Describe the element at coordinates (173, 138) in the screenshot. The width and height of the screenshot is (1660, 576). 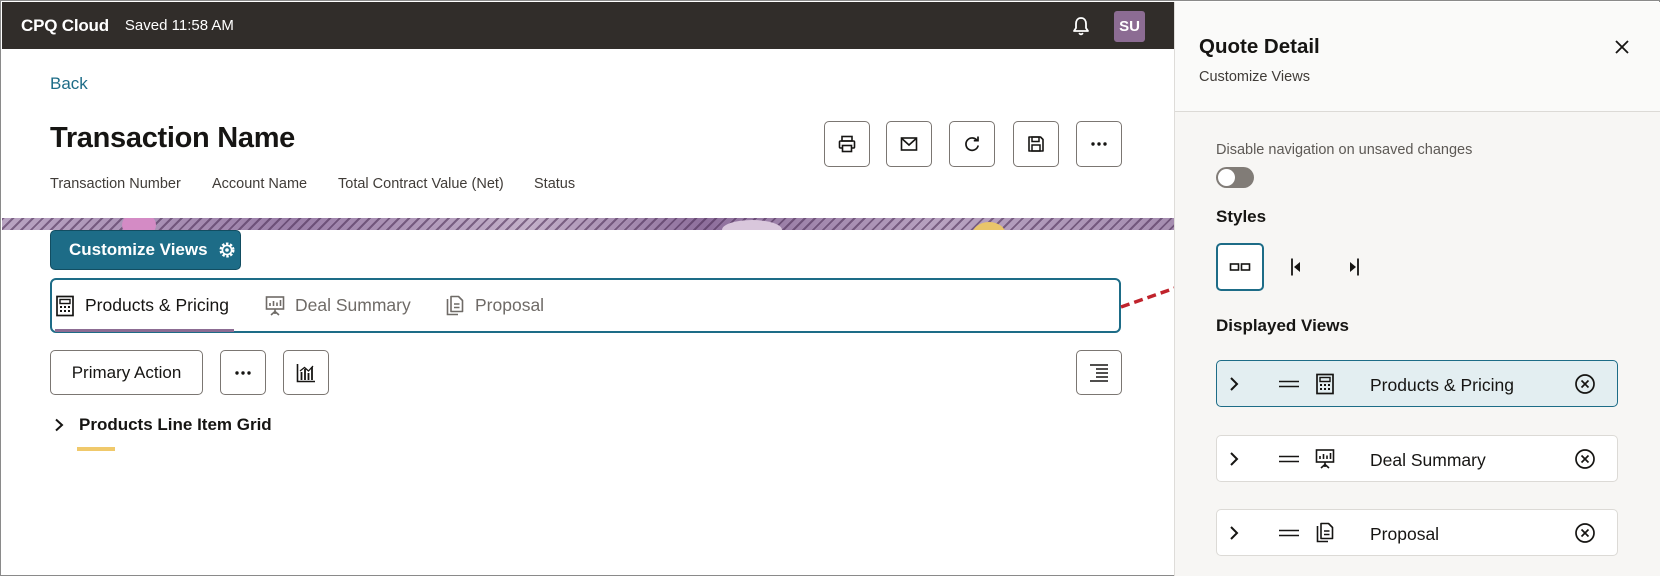
I see `page-title: Transaction Name` at that location.